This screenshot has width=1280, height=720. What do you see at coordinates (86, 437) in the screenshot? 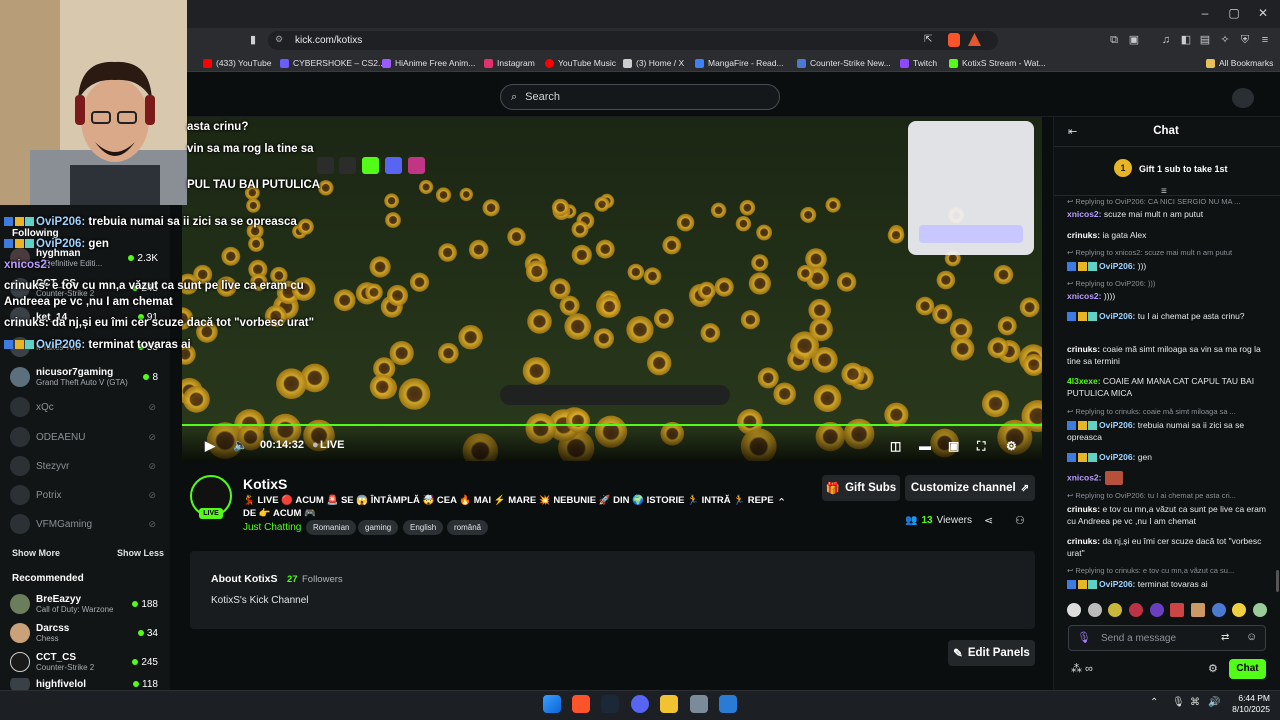
I see `sidebar-channel: ODEAENU ⊘` at bounding box center [86, 437].